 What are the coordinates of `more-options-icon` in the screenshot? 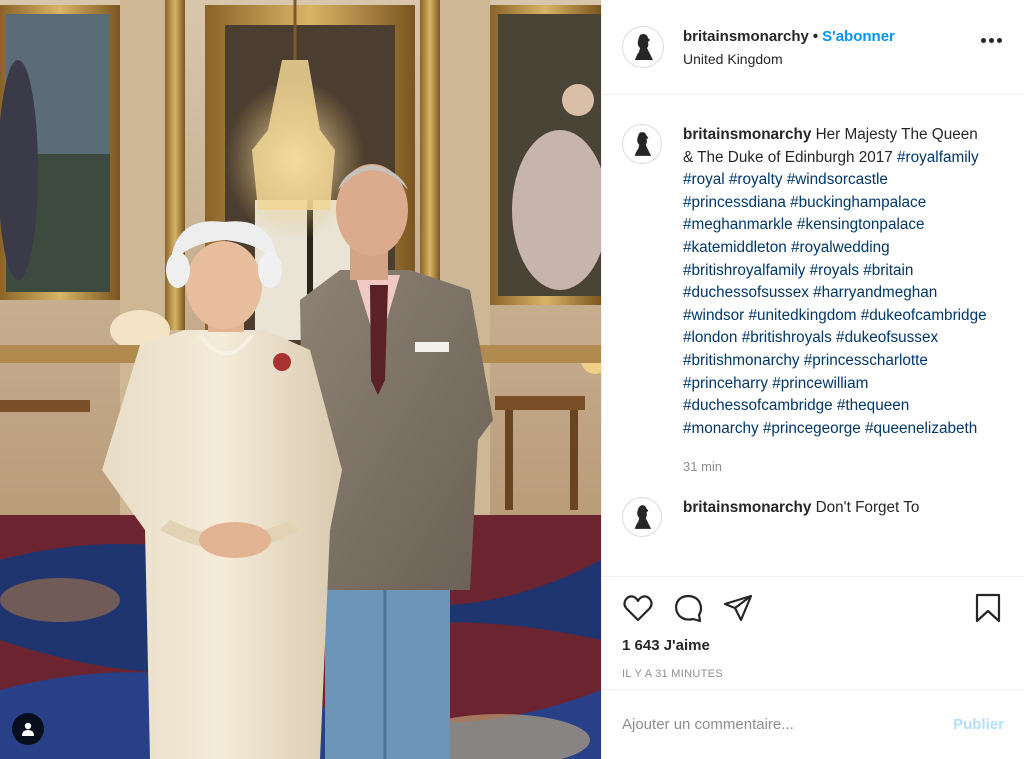 It's located at (991, 40).